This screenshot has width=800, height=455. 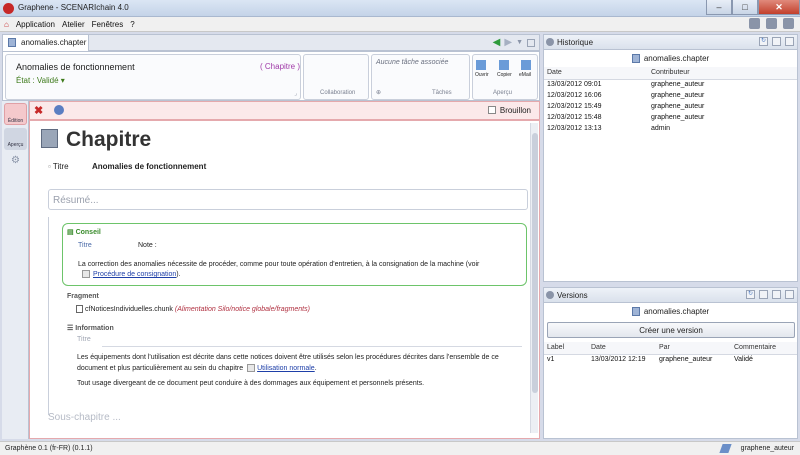 I want to click on row-par: graphene_auteur, so click(x=686, y=360).